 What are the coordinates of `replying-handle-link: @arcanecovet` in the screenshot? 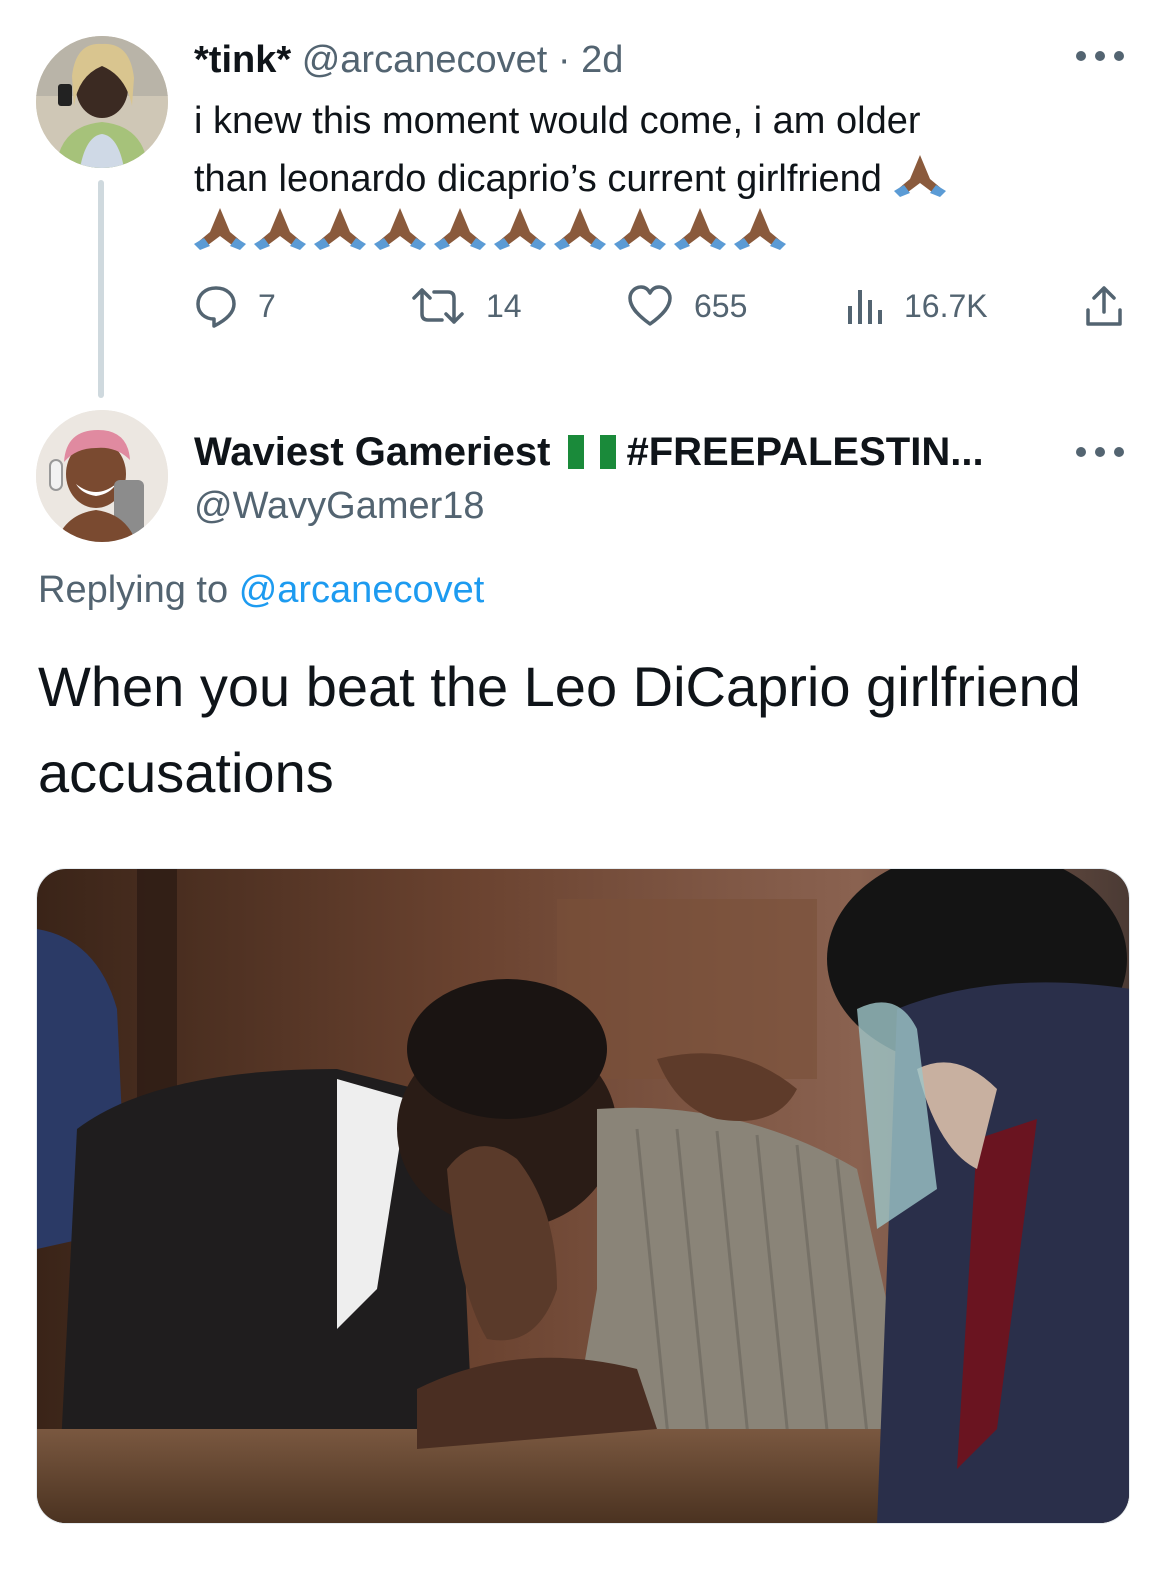 It's located at (362, 590).